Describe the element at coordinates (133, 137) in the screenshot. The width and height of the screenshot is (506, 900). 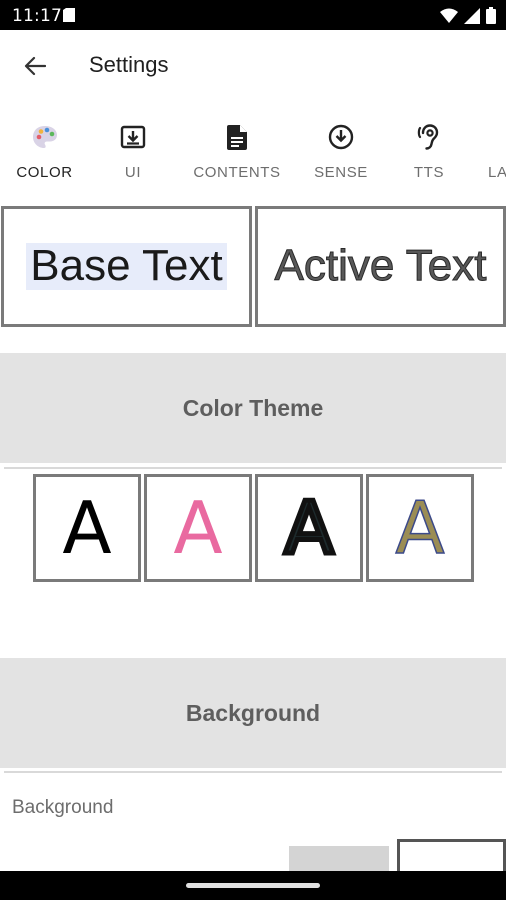
I see `download-box-icon` at that location.